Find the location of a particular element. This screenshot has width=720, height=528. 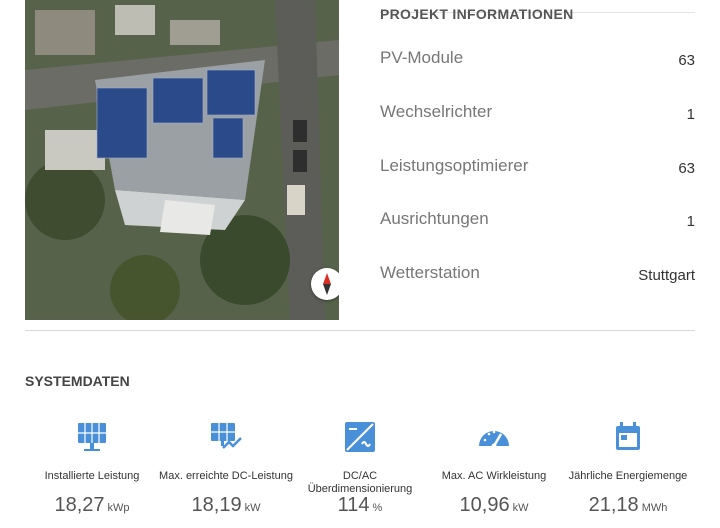

stat-value: 18,27 kWp is located at coordinates (92, 505).